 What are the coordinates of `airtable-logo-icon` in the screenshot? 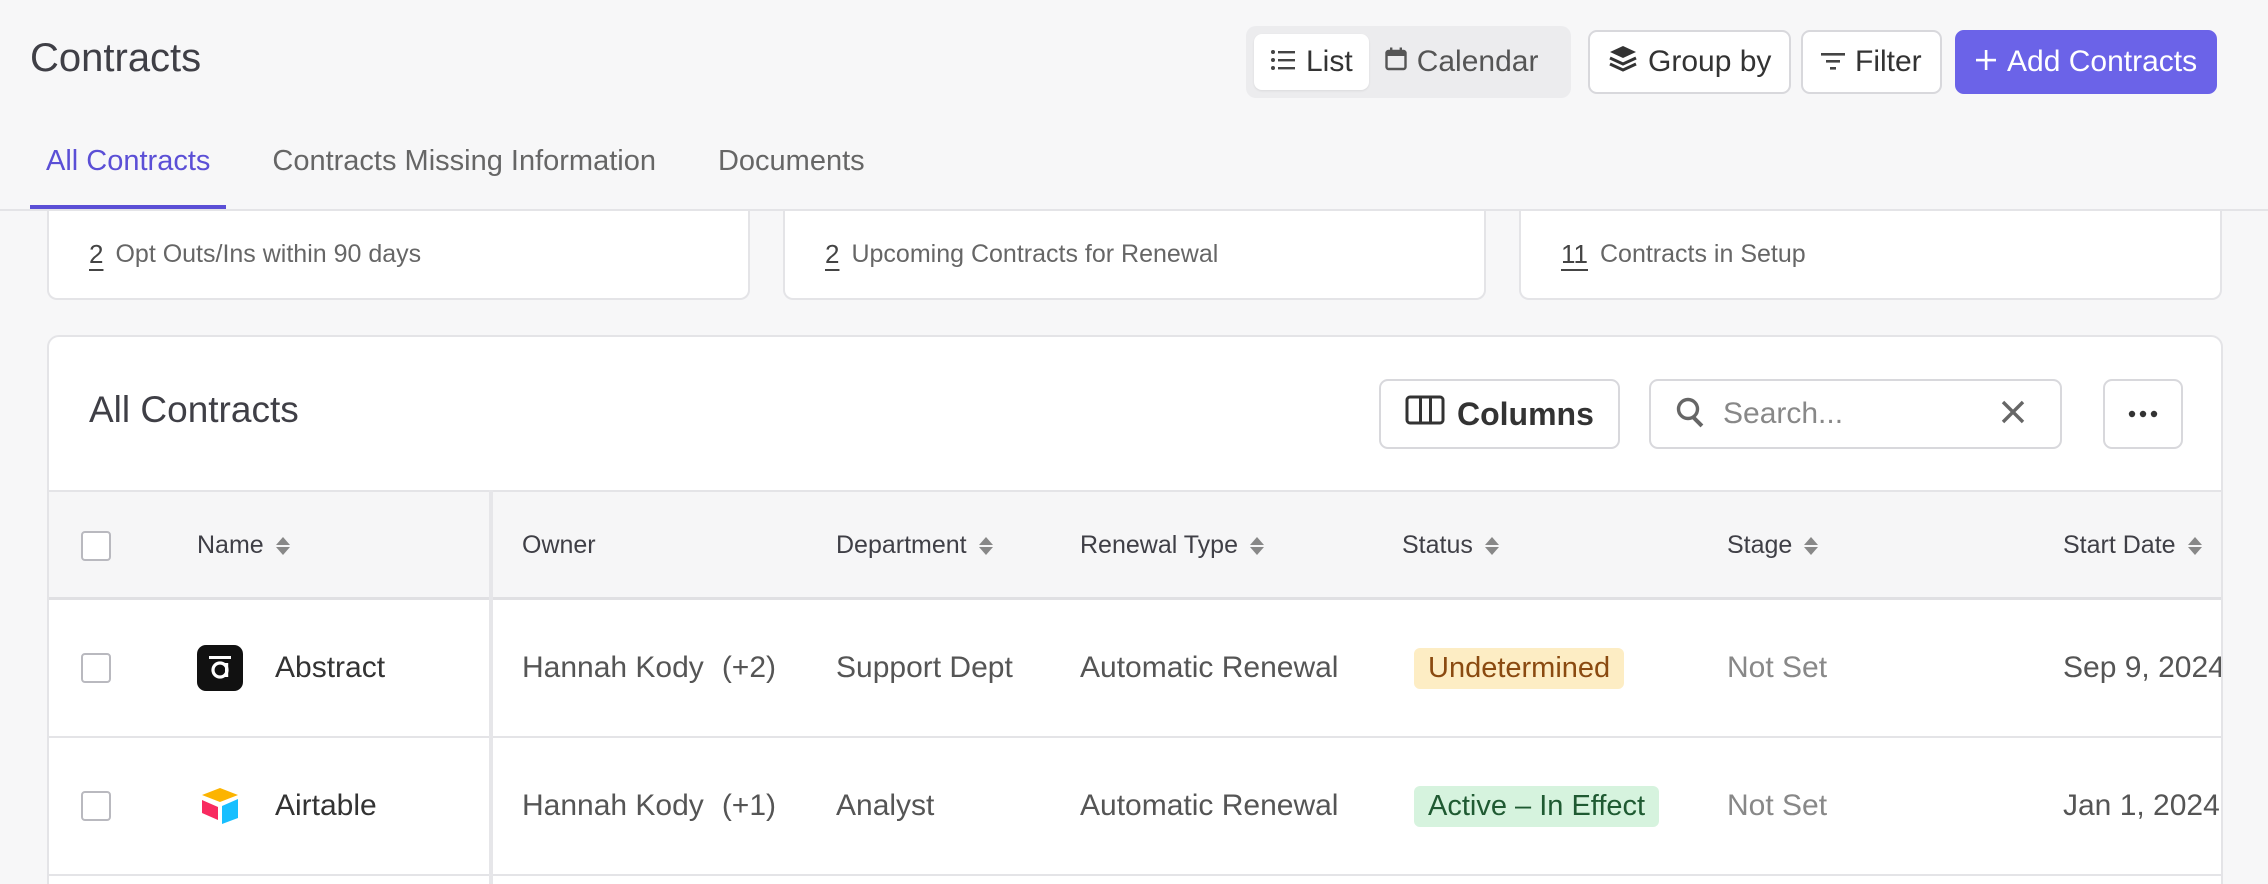 It's located at (220, 806).